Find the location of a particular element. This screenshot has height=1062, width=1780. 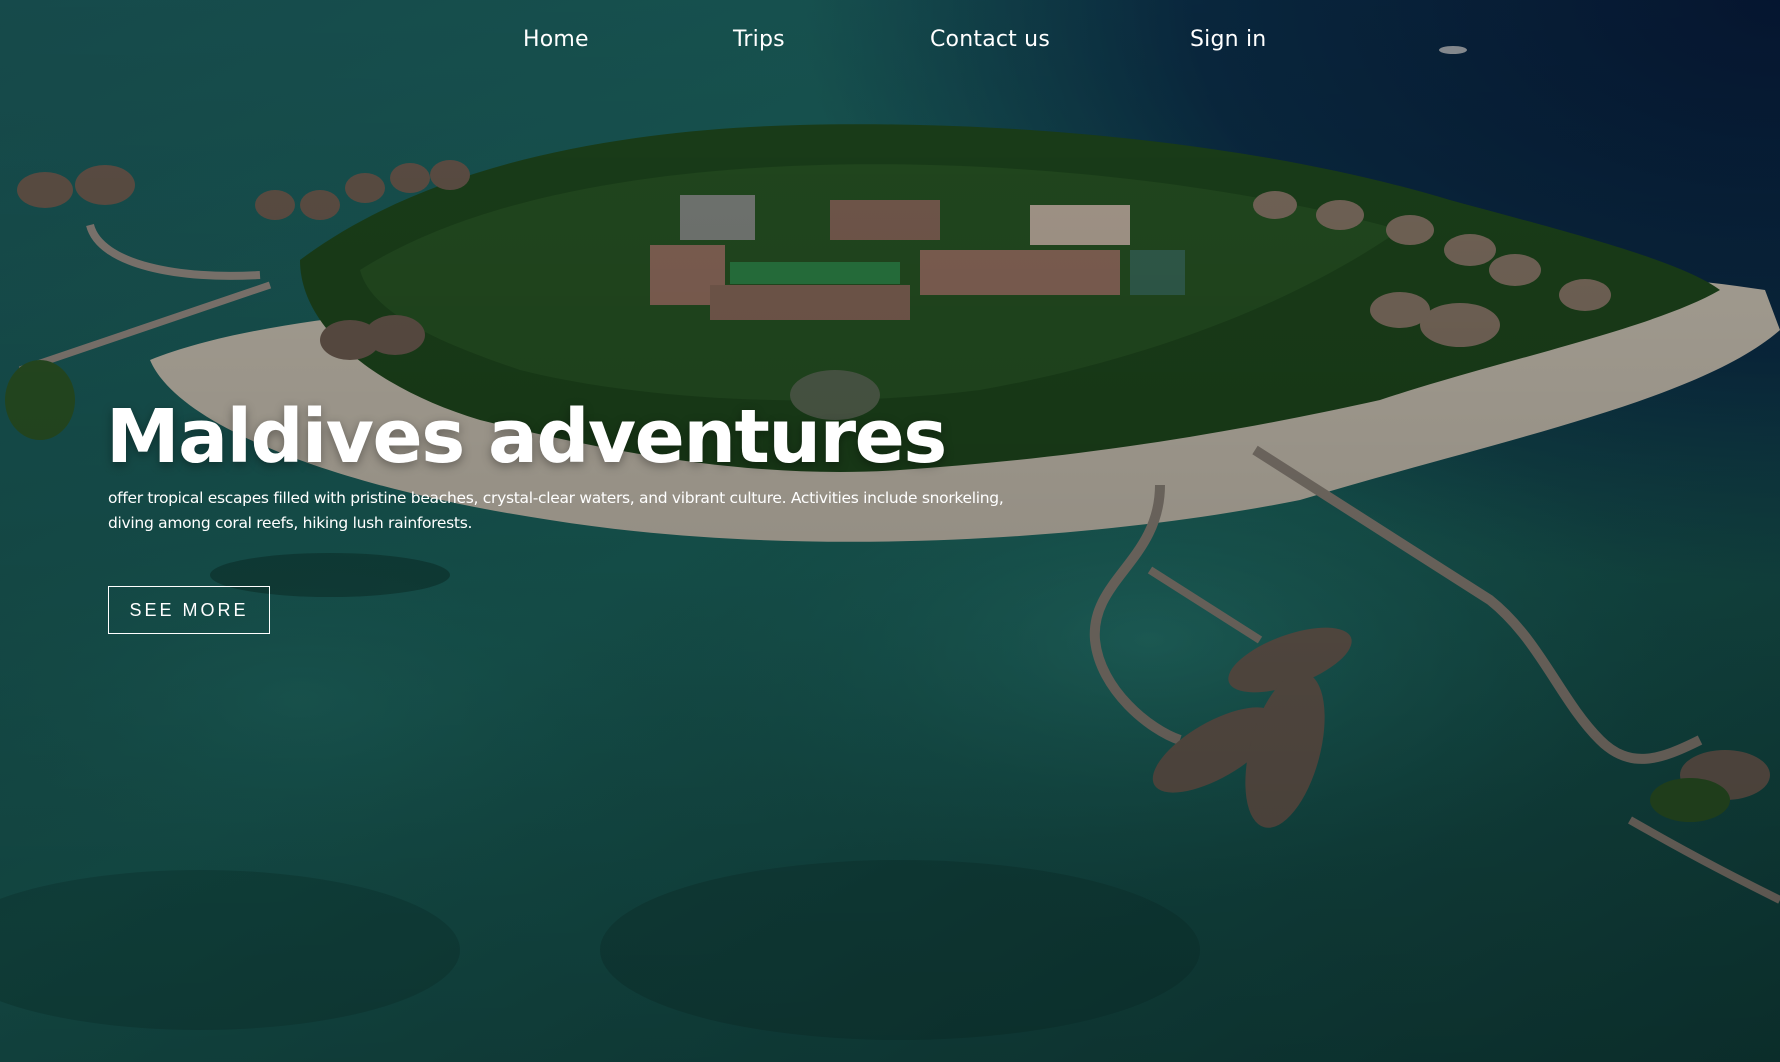

nav-link-sign-in: Sign in is located at coordinates (1228, 40).